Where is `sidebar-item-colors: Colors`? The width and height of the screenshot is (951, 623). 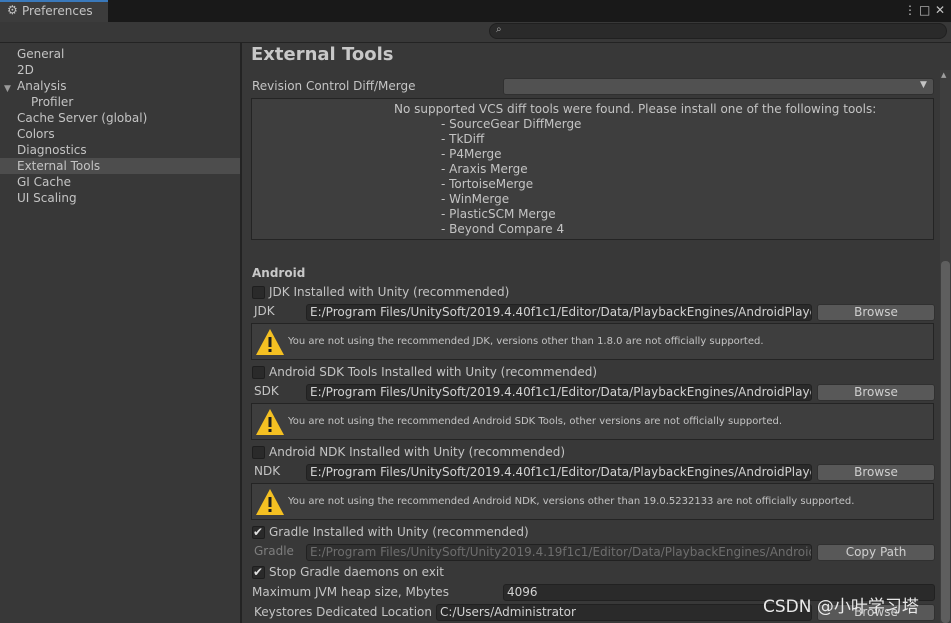
sidebar-item-colors: Colors is located at coordinates (120, 134).